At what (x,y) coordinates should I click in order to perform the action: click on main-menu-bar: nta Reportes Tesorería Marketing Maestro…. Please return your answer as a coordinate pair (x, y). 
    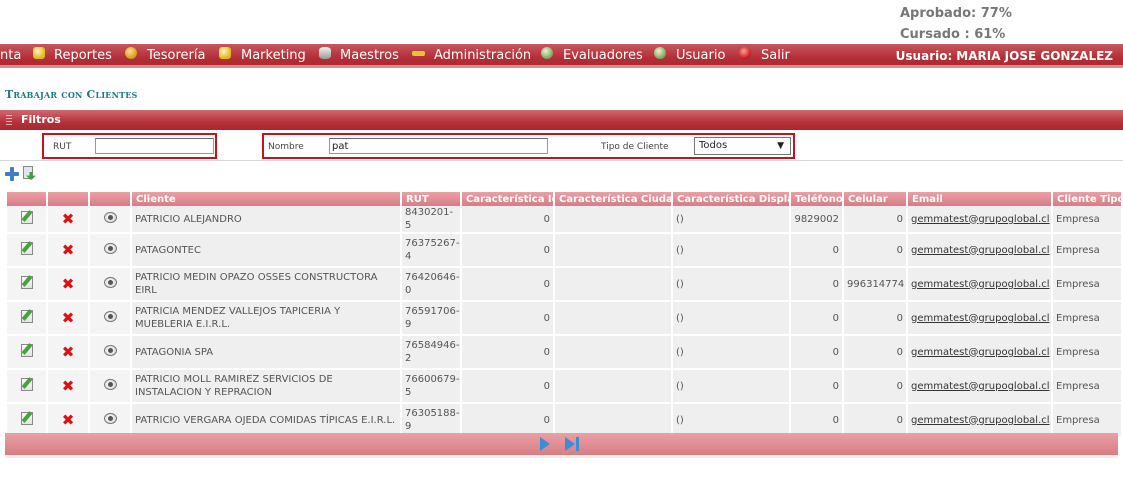
    Looking at the image, I should click on (561, 56).